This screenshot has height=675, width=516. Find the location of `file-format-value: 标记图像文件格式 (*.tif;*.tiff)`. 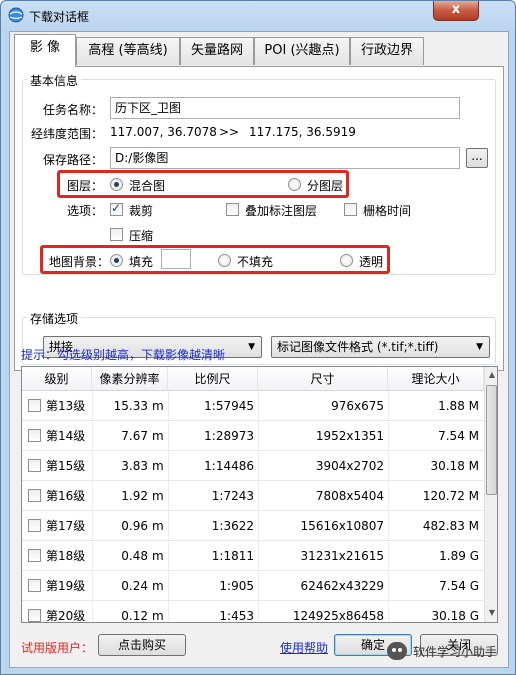

file-format-value: 标记图像文件格式 (*.tif;*.tiff) is located at coordinates (358, 347).